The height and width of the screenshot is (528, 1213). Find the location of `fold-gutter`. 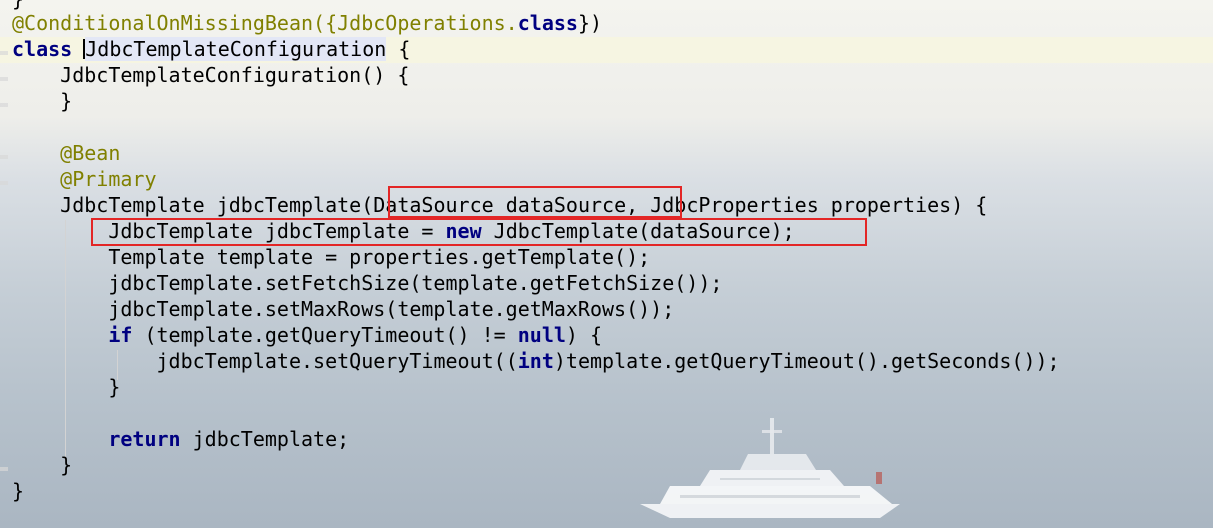

fold-gutter is located at coordinates (5, 264).